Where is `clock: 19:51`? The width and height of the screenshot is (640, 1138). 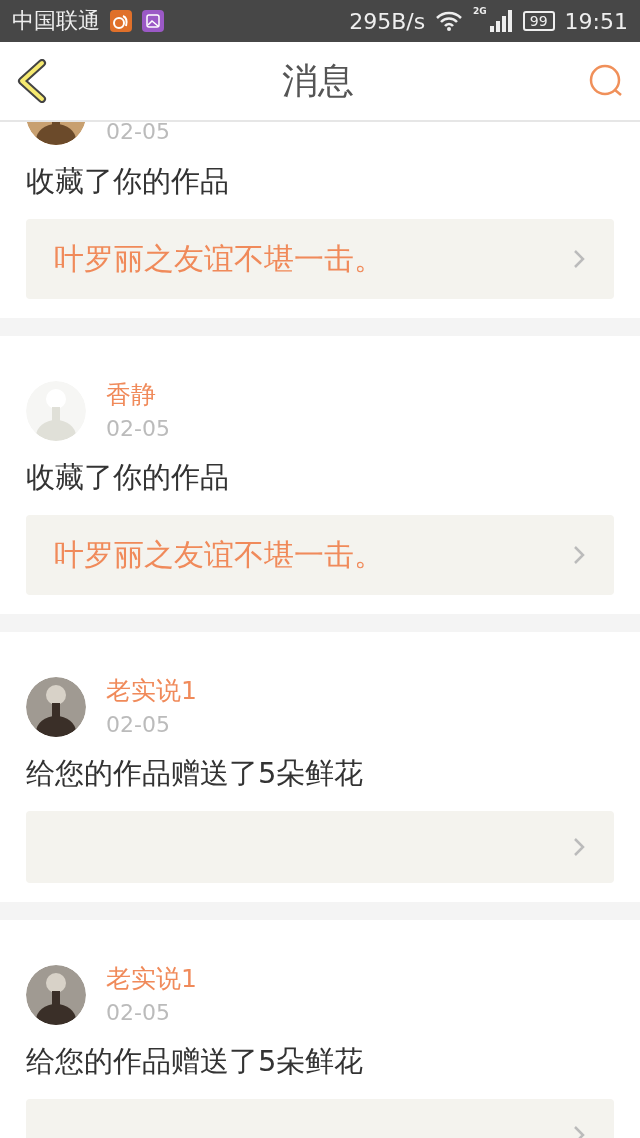
clock: 19:51 is located at coordinates (596, 21).